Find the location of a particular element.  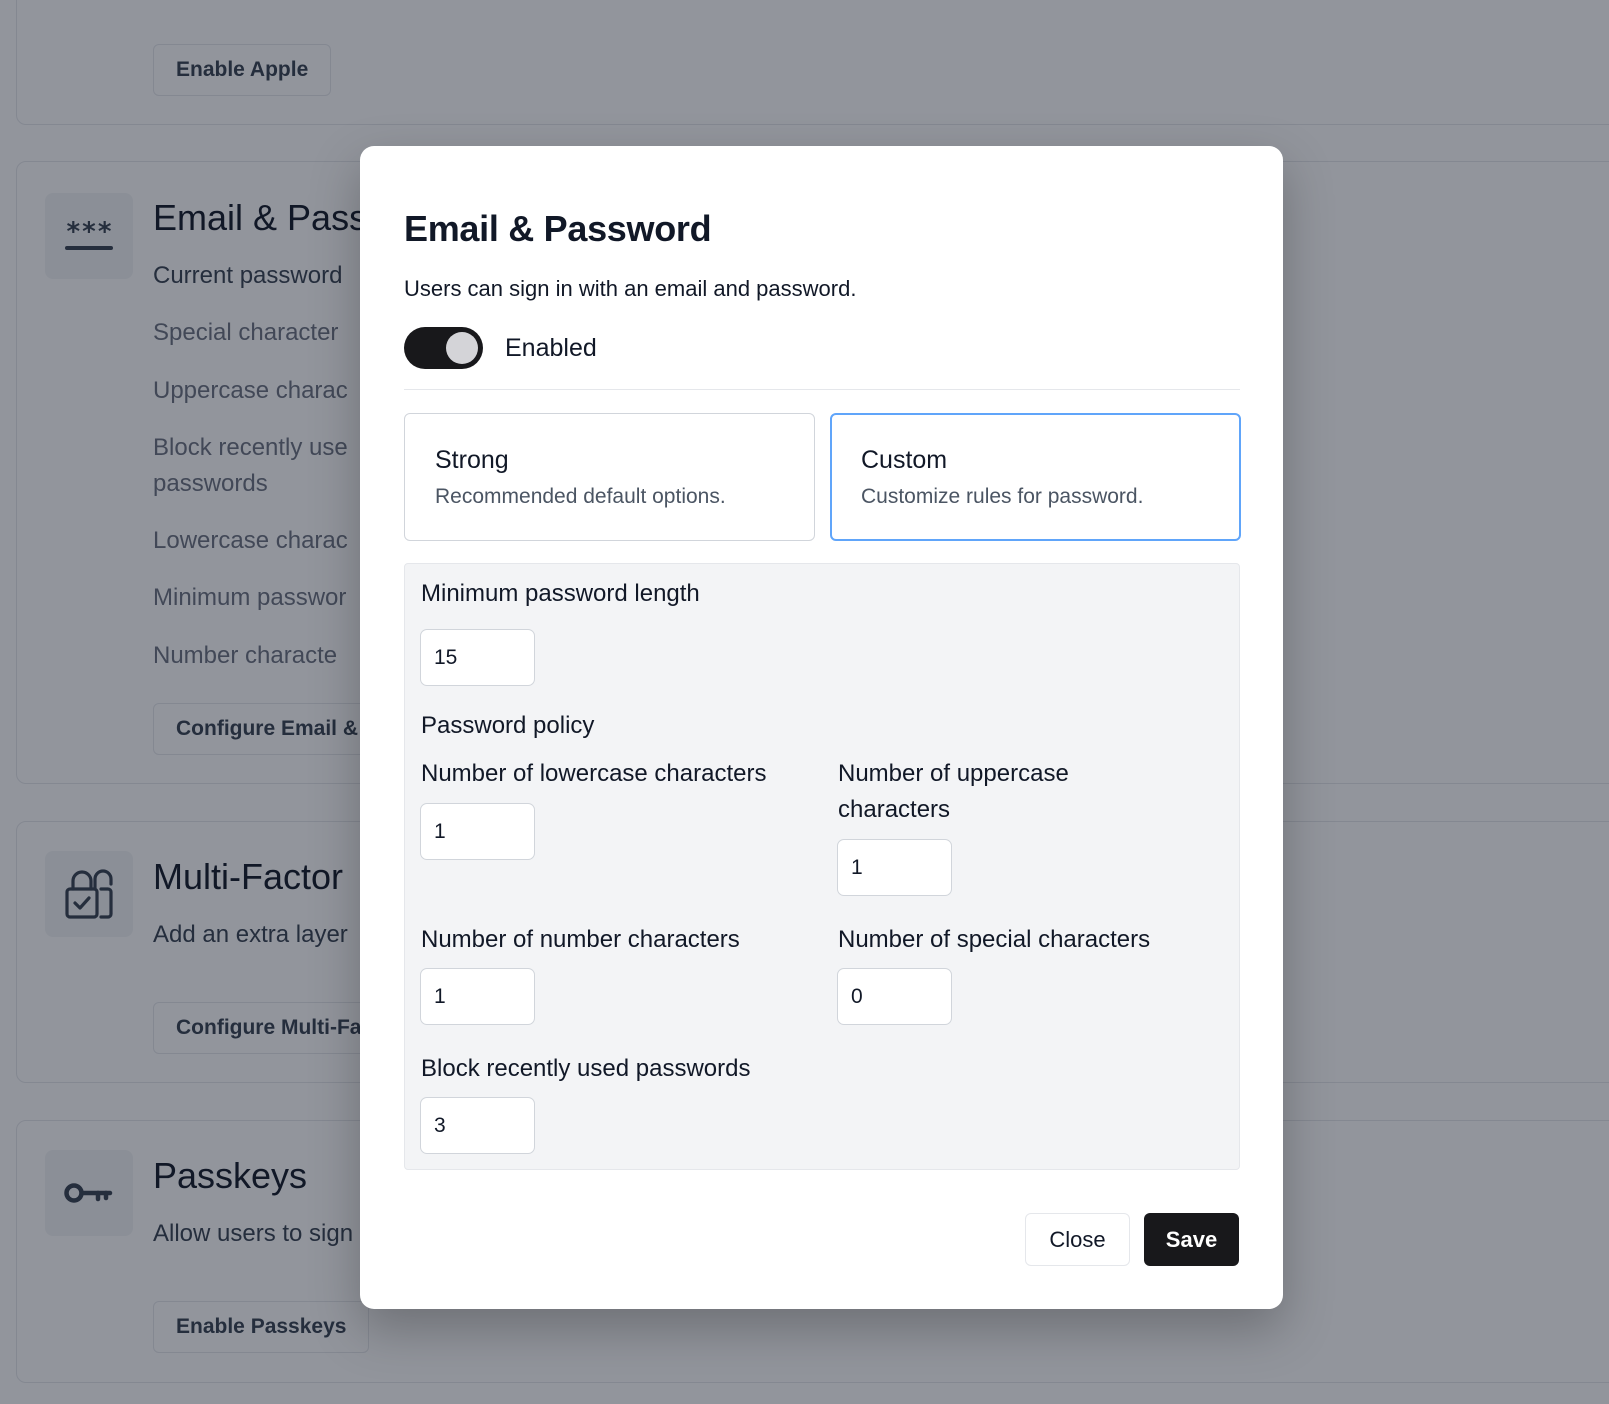

password-policy-heading: Password policy is located at coordinates (508, 725).